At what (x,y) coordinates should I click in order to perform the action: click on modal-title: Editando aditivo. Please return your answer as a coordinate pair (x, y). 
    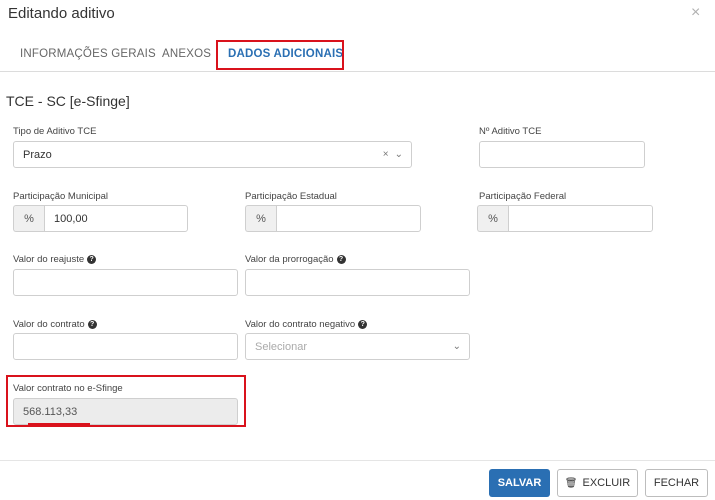
    Looking at the image, I should click on (61, 13).